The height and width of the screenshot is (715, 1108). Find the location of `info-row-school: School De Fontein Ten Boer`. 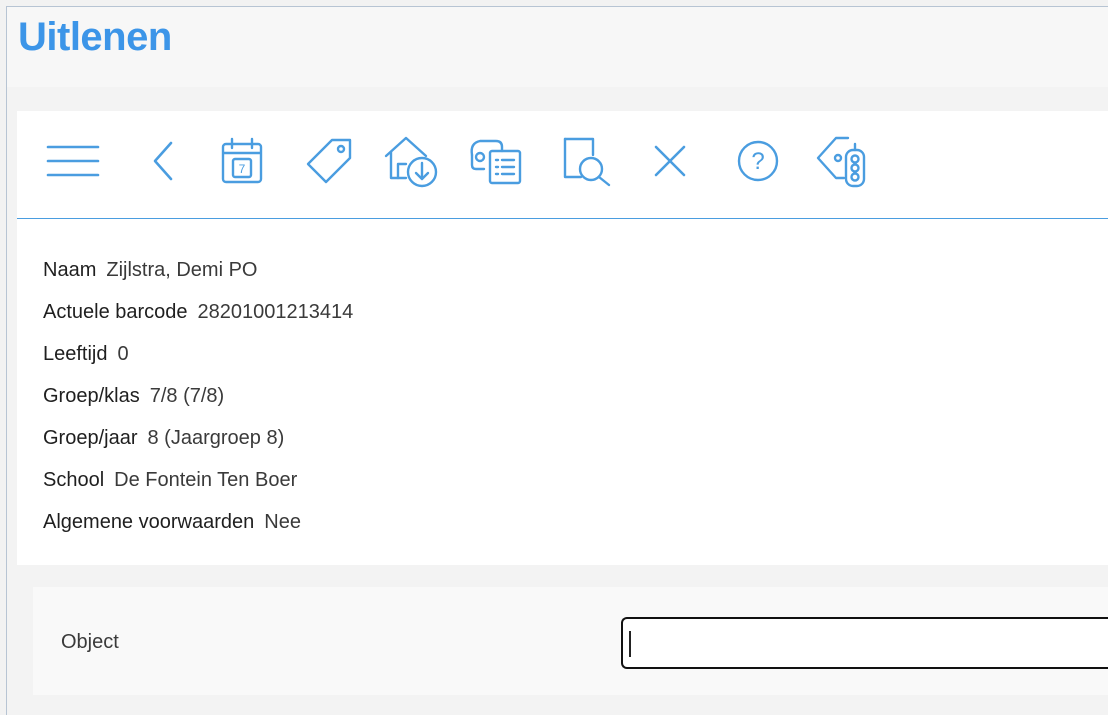

info-row-school: School De Fontein Ten Boer is located at coordinates (170, 482).